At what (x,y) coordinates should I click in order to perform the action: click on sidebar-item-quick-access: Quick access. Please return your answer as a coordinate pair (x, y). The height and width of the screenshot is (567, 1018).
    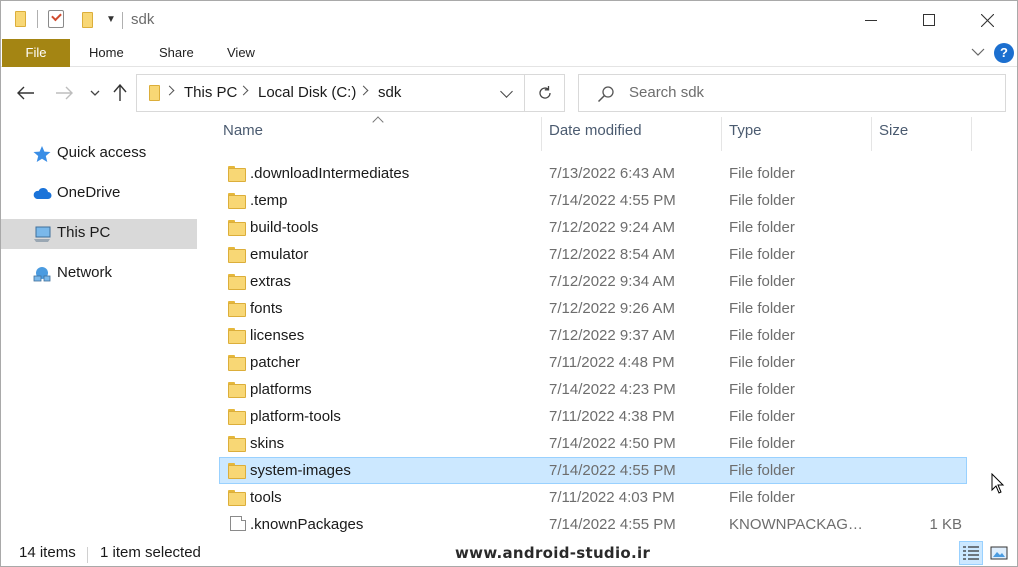
    Looking at the image, I should click on (99, 154).